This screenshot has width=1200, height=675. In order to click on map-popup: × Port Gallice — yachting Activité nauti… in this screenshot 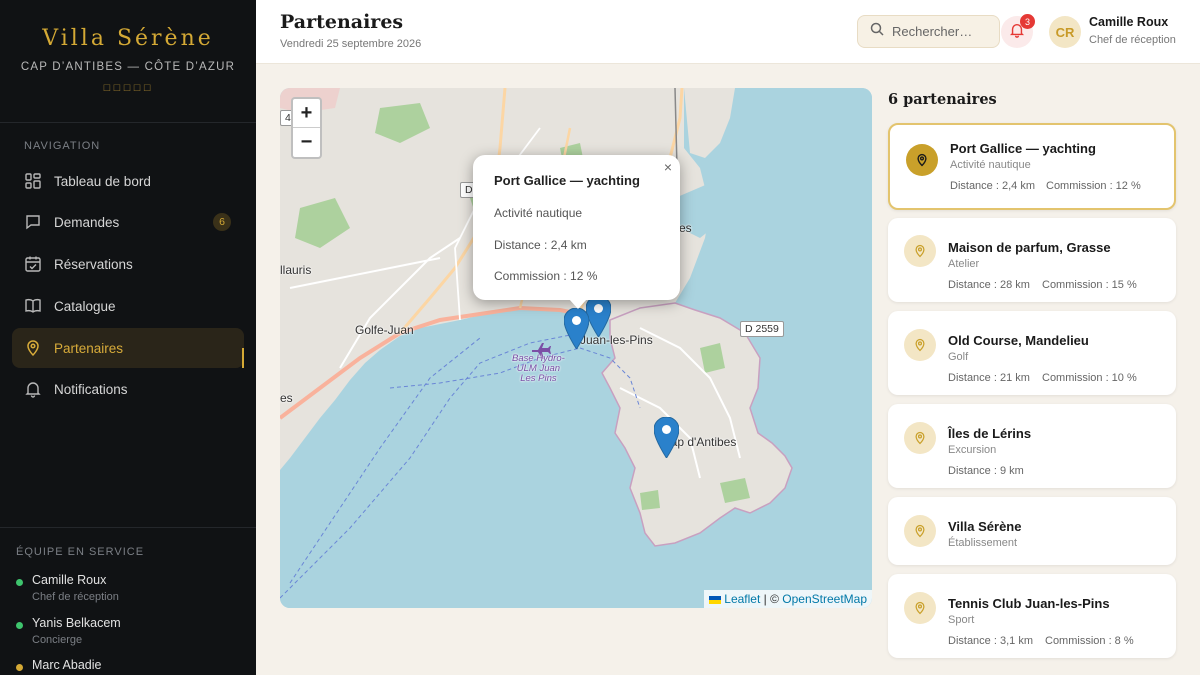, I will do `click(576, 232)`.